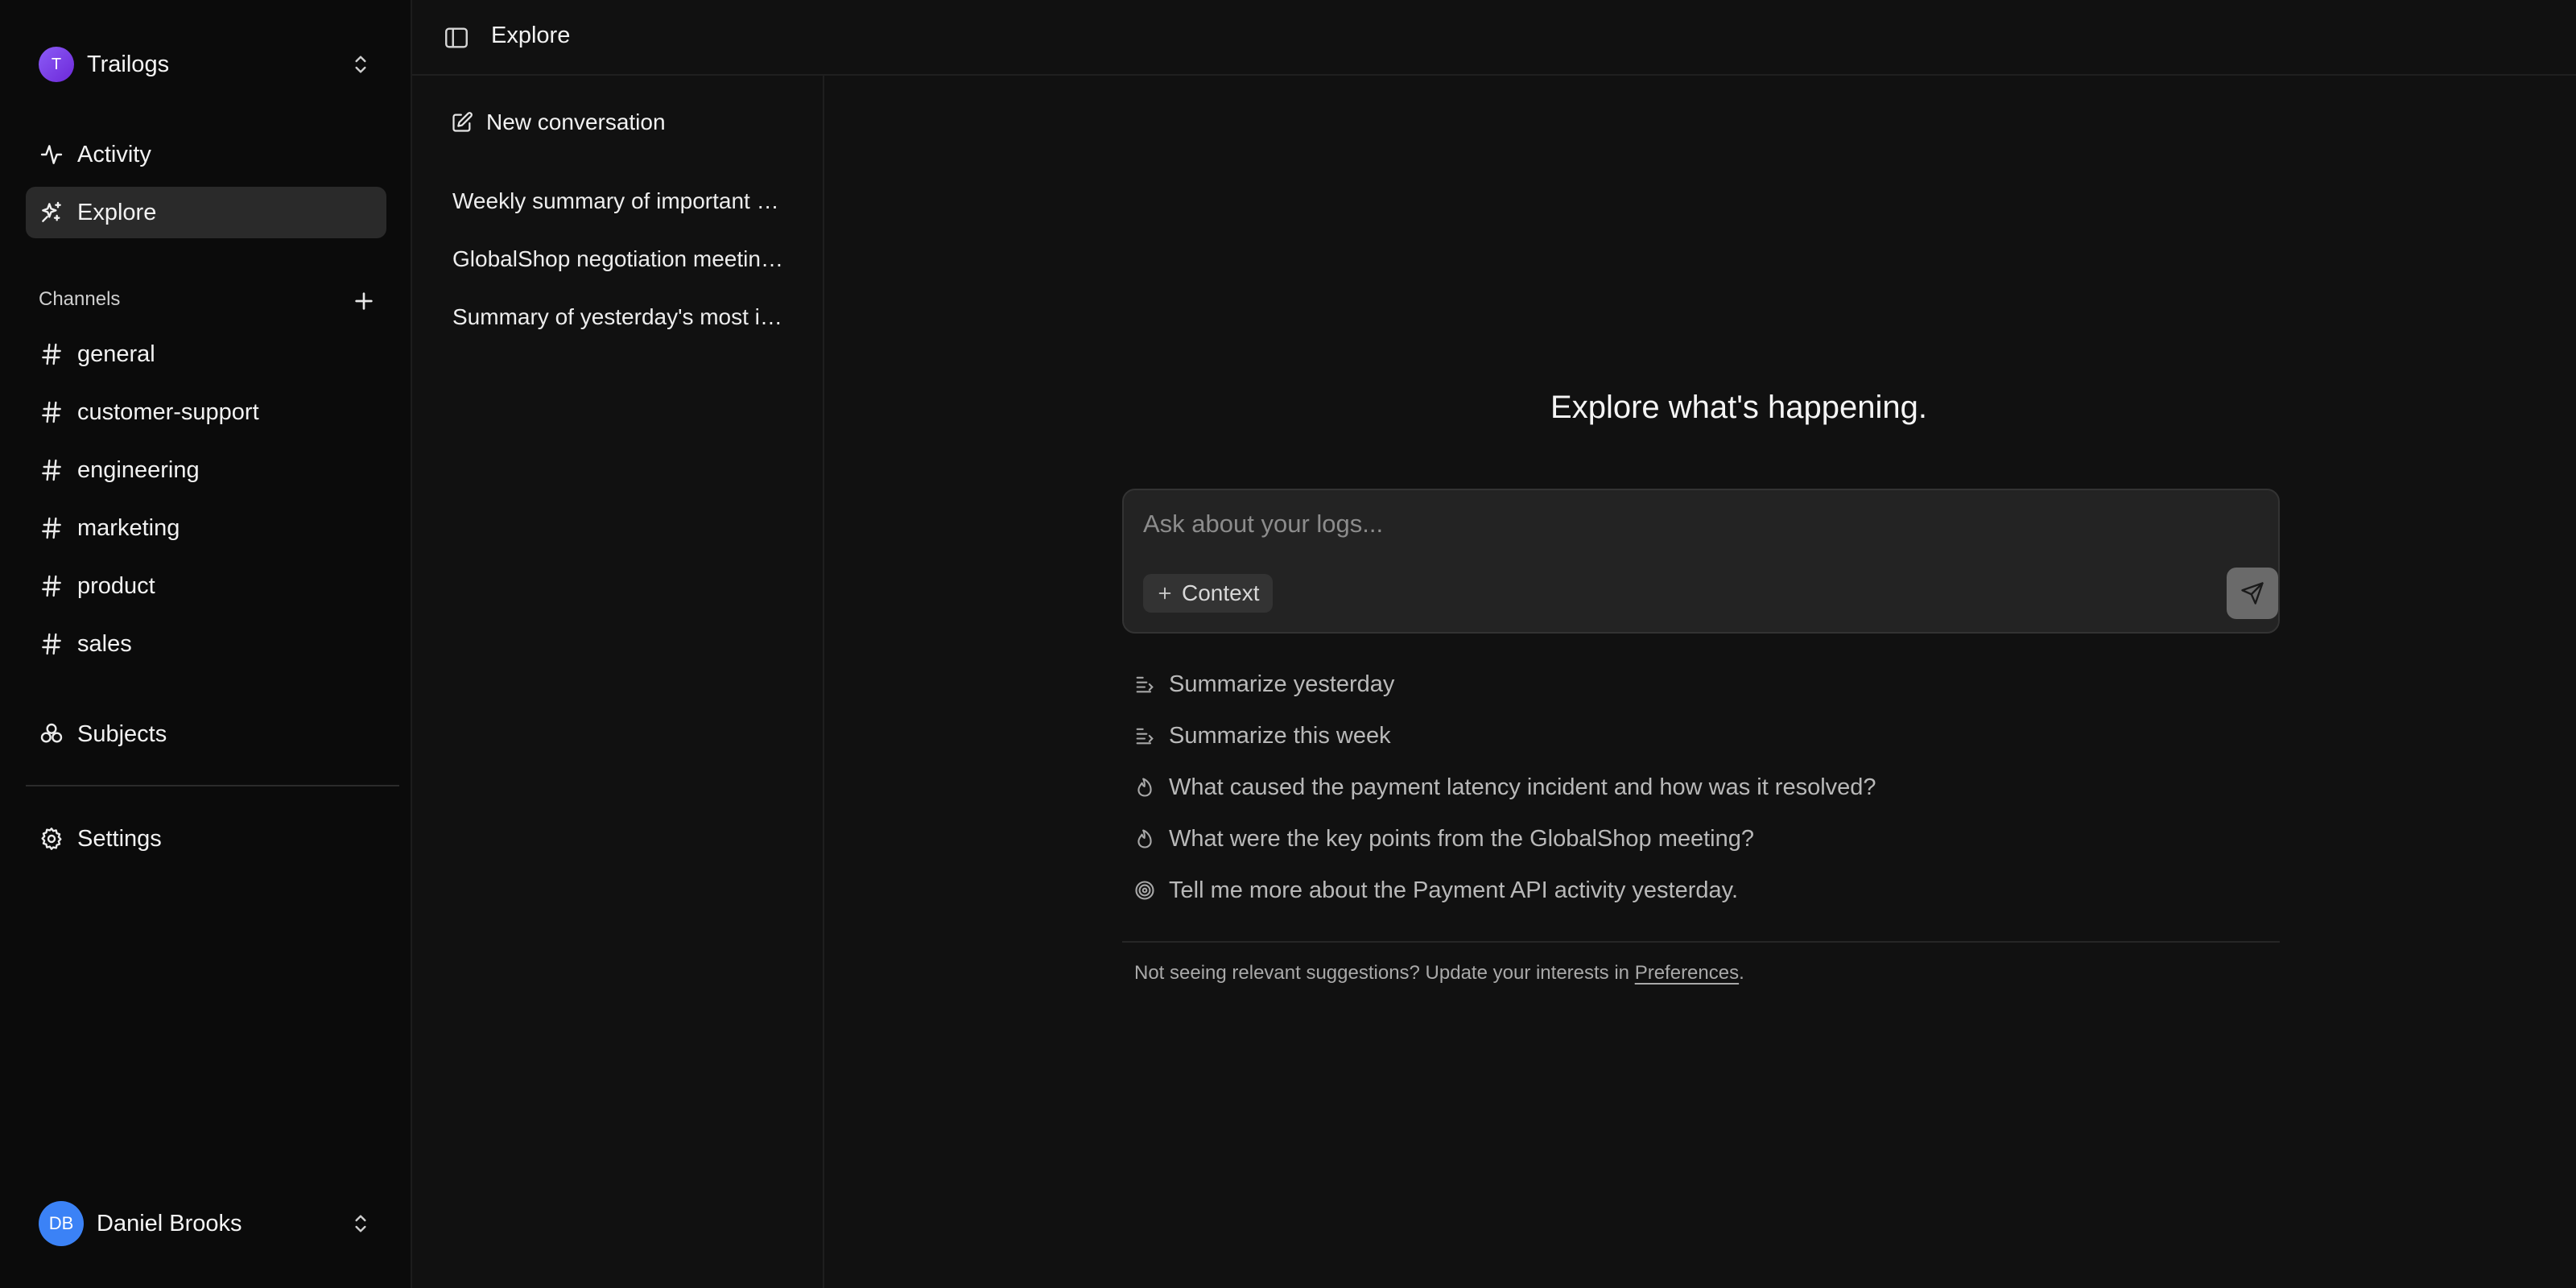 The height and width of the screenshot is (1288, 2576). Describe the element at coordinates (122, 733) in the screenshot. I see `nav-item-label: Subjects` at that location.